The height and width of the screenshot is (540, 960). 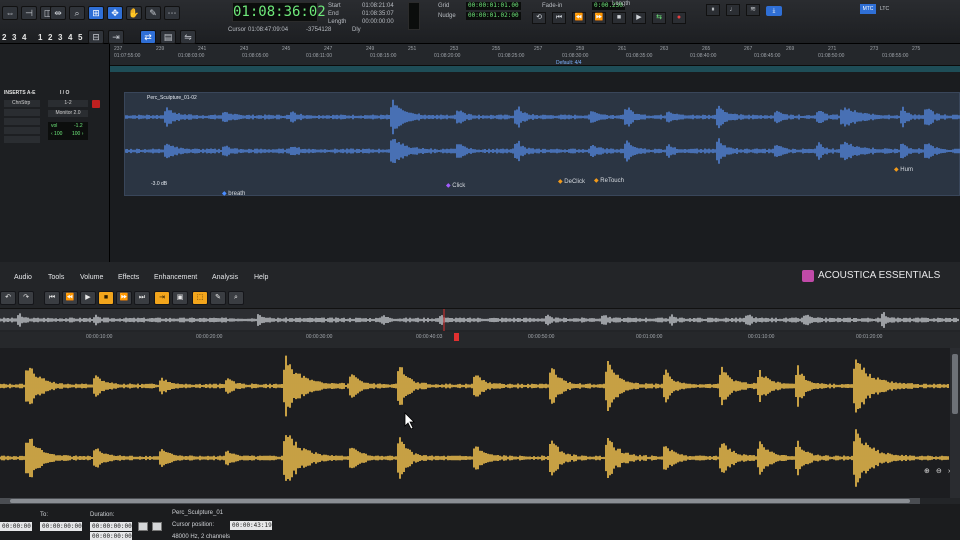 I want to click on menu-analysis: Analysis, so click(x=225, y=277).